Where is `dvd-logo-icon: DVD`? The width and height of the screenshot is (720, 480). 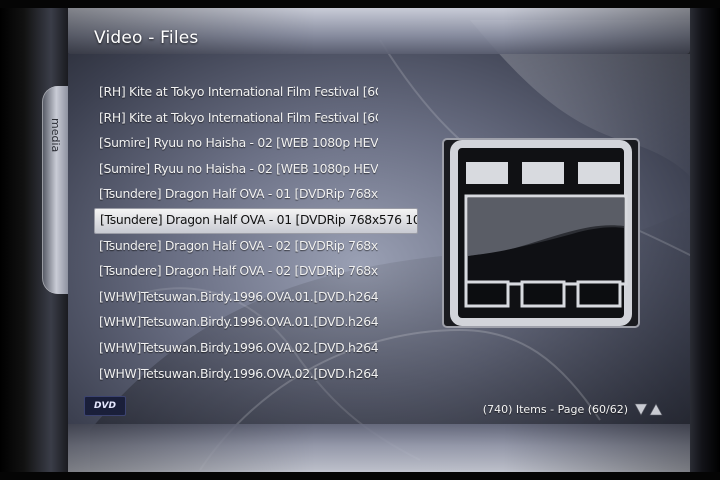 dvd-logo-icon: DVD is located at coordinates (105, 406).